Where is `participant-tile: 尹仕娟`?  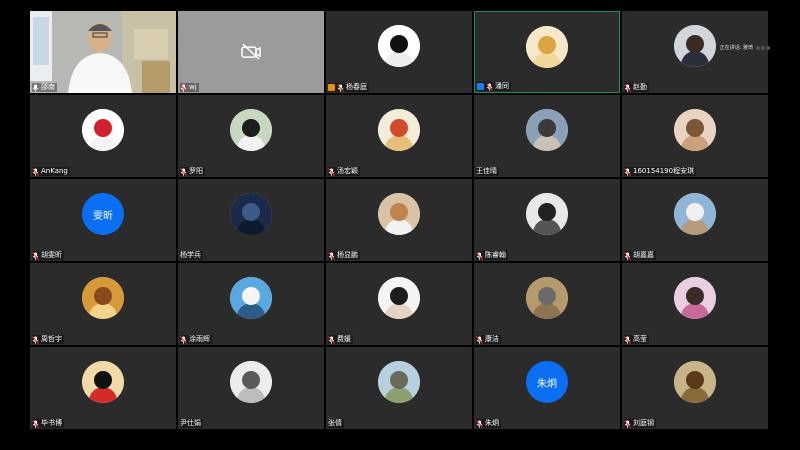 participant-tile: 尹仕娟 is located at coordinates (251, 388).